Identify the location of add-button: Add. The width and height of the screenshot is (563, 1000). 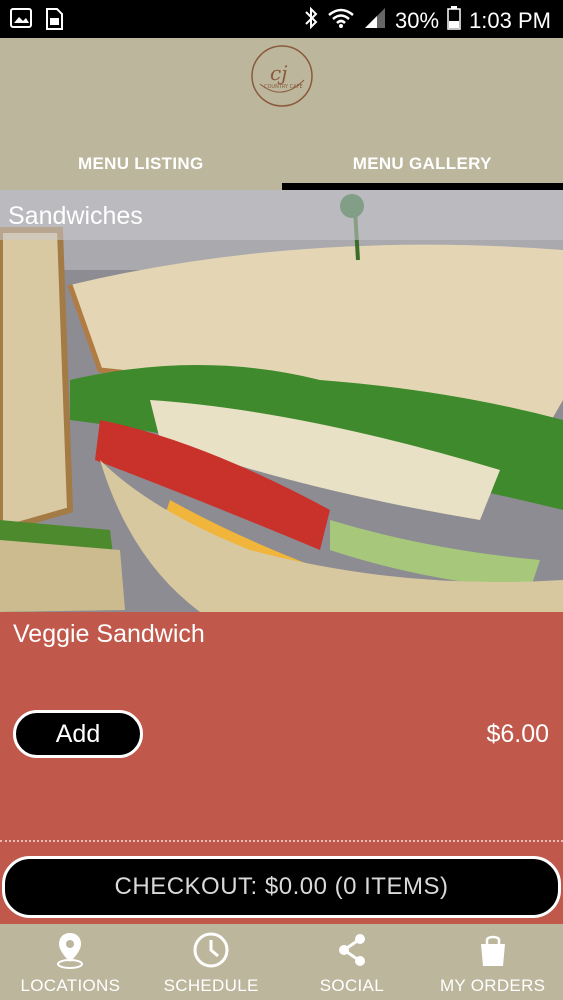
(78, 734).